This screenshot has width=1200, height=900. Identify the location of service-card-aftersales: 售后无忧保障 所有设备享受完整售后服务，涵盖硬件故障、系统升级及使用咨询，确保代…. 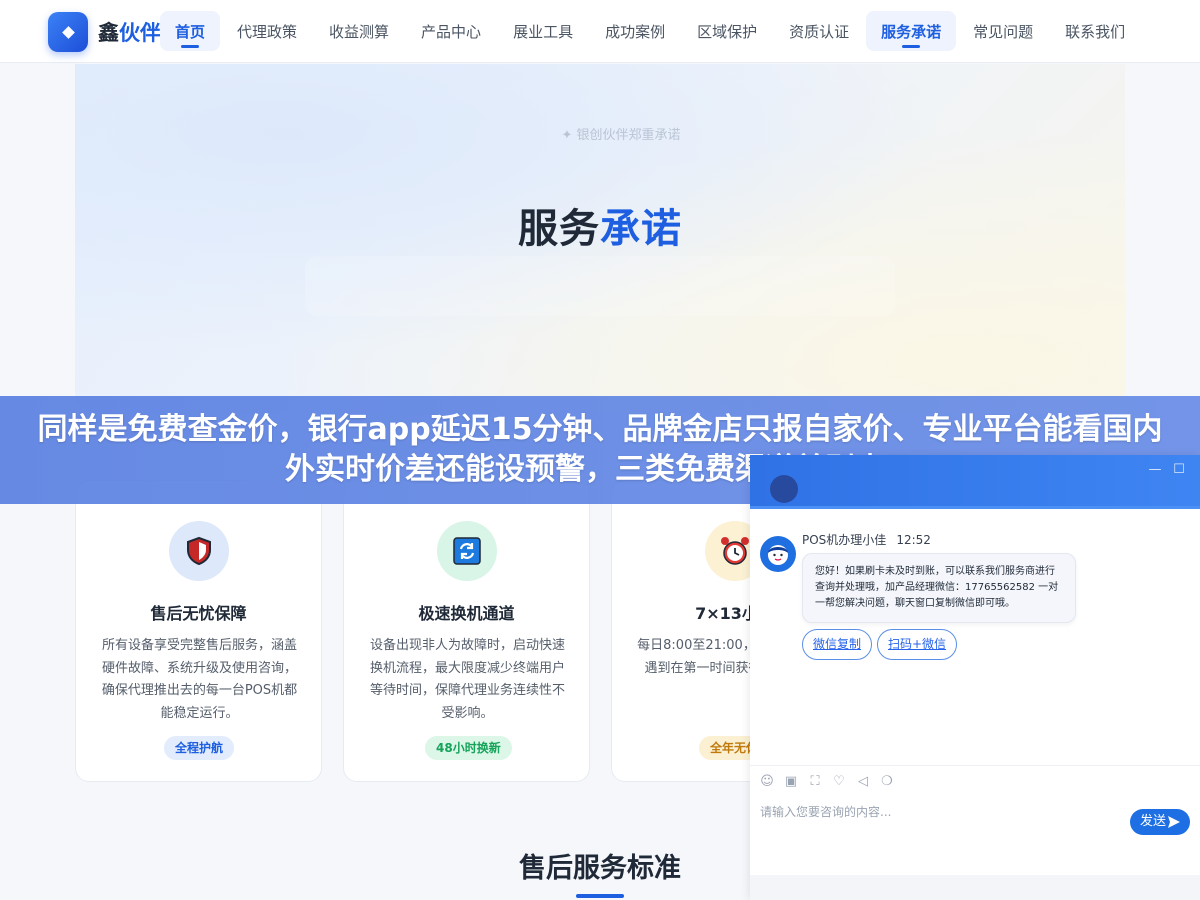
(198, 631).